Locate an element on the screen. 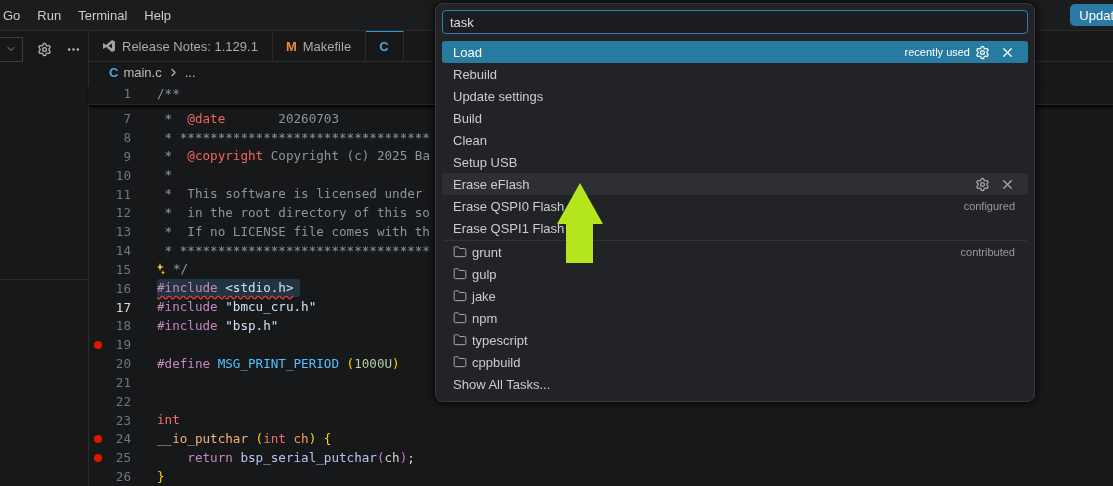 This screenshot has height=486, width=1113. line-number: 23 is located at coordinates (122, 420).